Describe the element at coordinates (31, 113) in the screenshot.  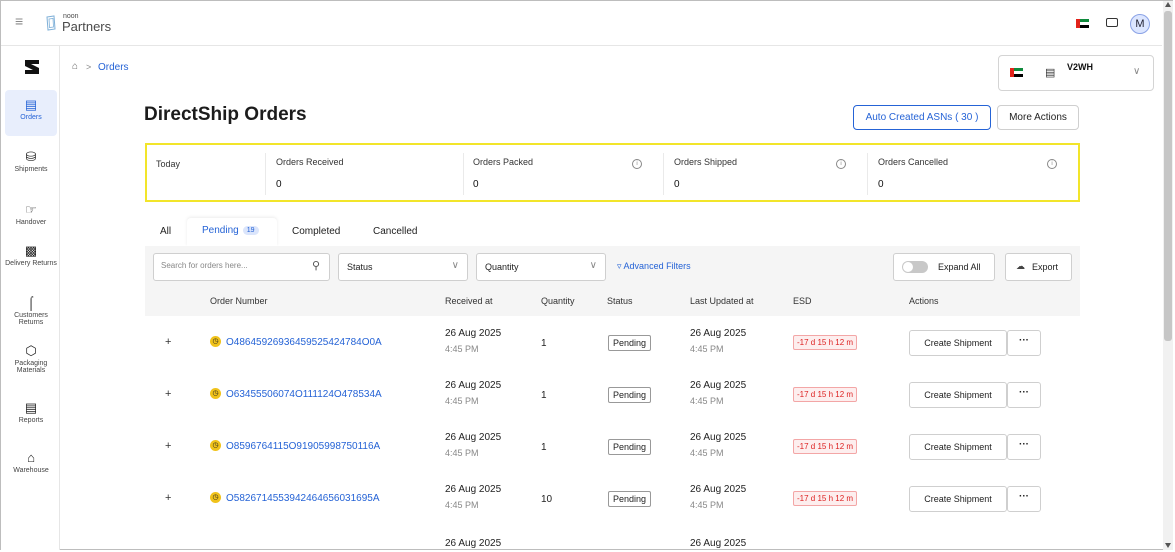
I see `sidebar-item-orders: ▤ Orders` at that location.